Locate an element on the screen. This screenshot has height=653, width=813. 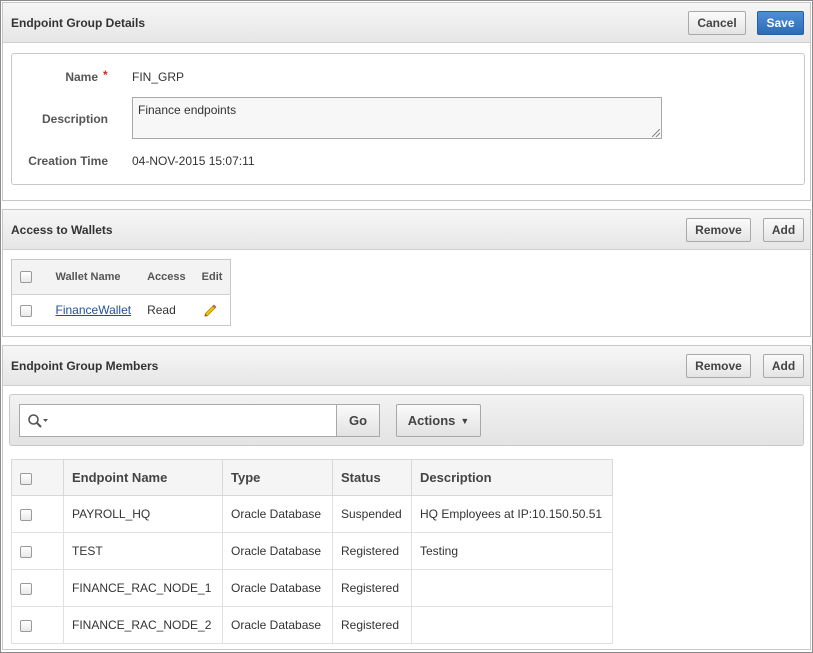
status-cell: Suspended is located at coordinates (372, 514).